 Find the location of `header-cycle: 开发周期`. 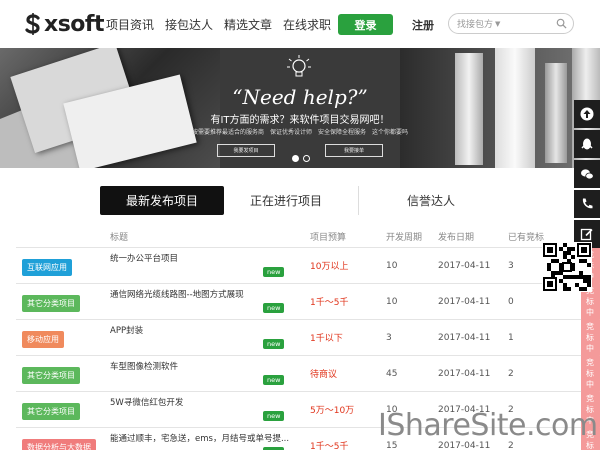

header-cycle: 开发周期 is located at coordinates (404, 238).